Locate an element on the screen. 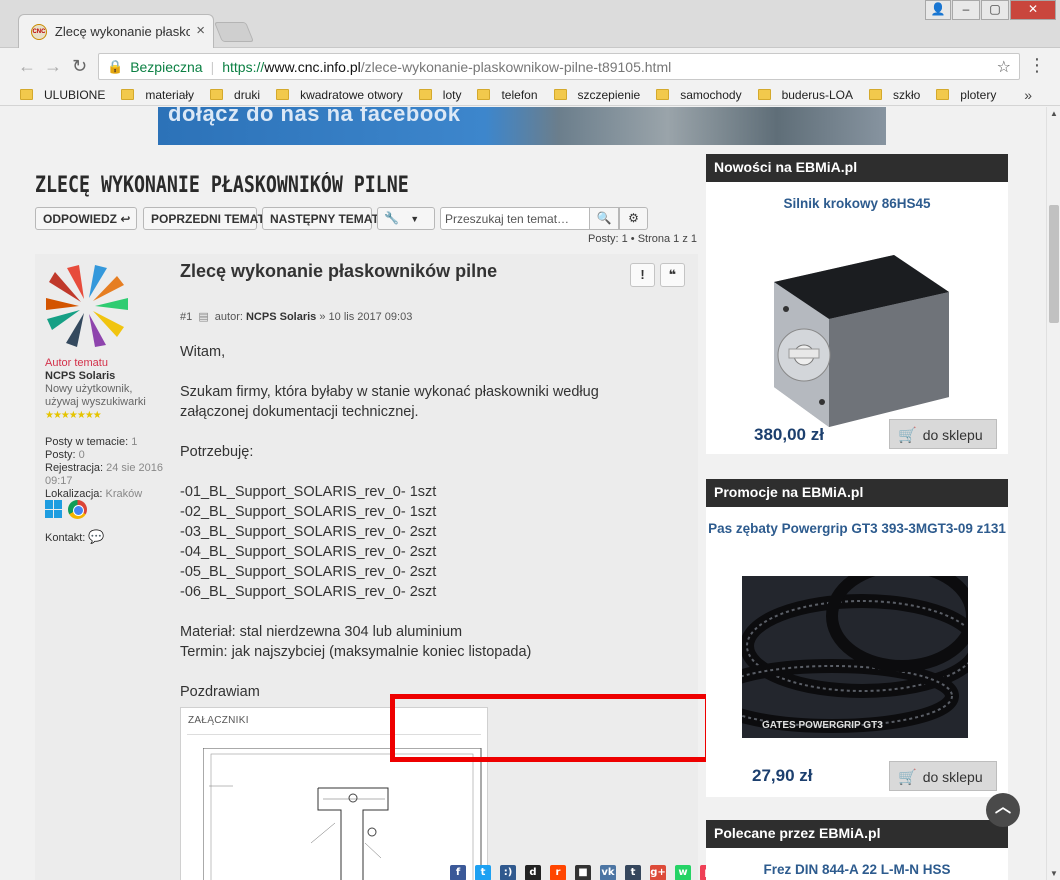 The height and width of the screenshot is (880, 1060). reload-icon: ↻ is located at coordinates (79, 66).